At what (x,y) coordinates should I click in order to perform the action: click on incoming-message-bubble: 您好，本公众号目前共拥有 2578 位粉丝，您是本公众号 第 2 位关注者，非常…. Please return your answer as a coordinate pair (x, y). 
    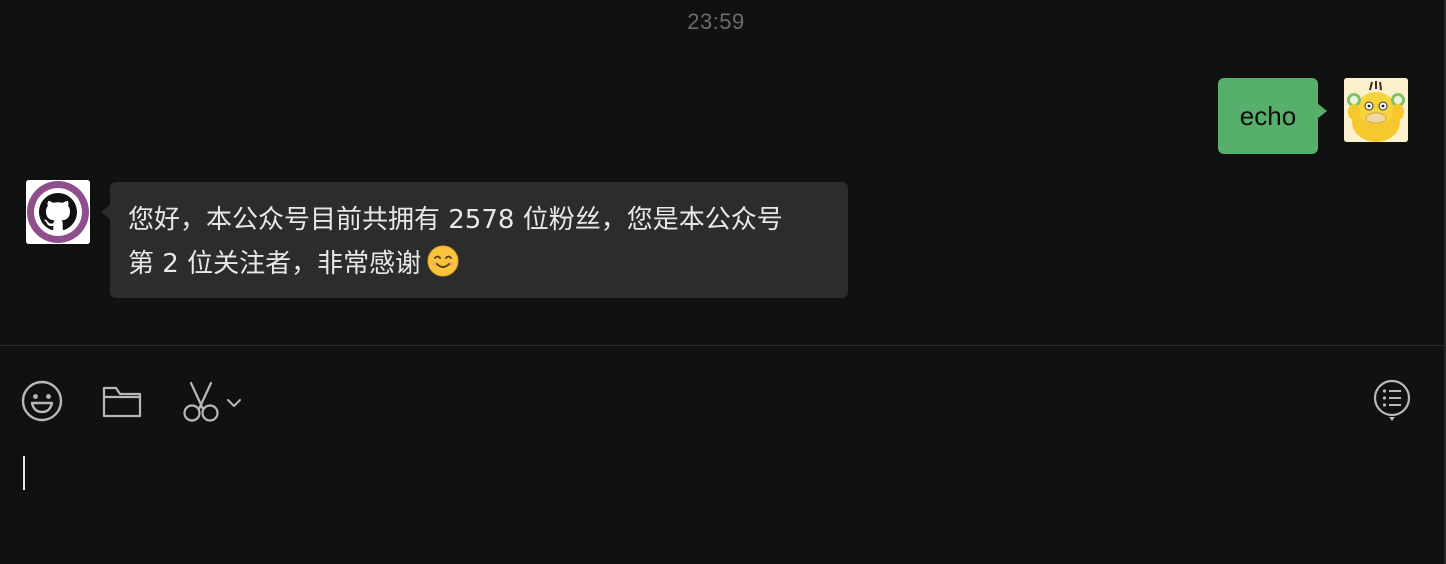
    Looking at the image, I should click on (474, 240).